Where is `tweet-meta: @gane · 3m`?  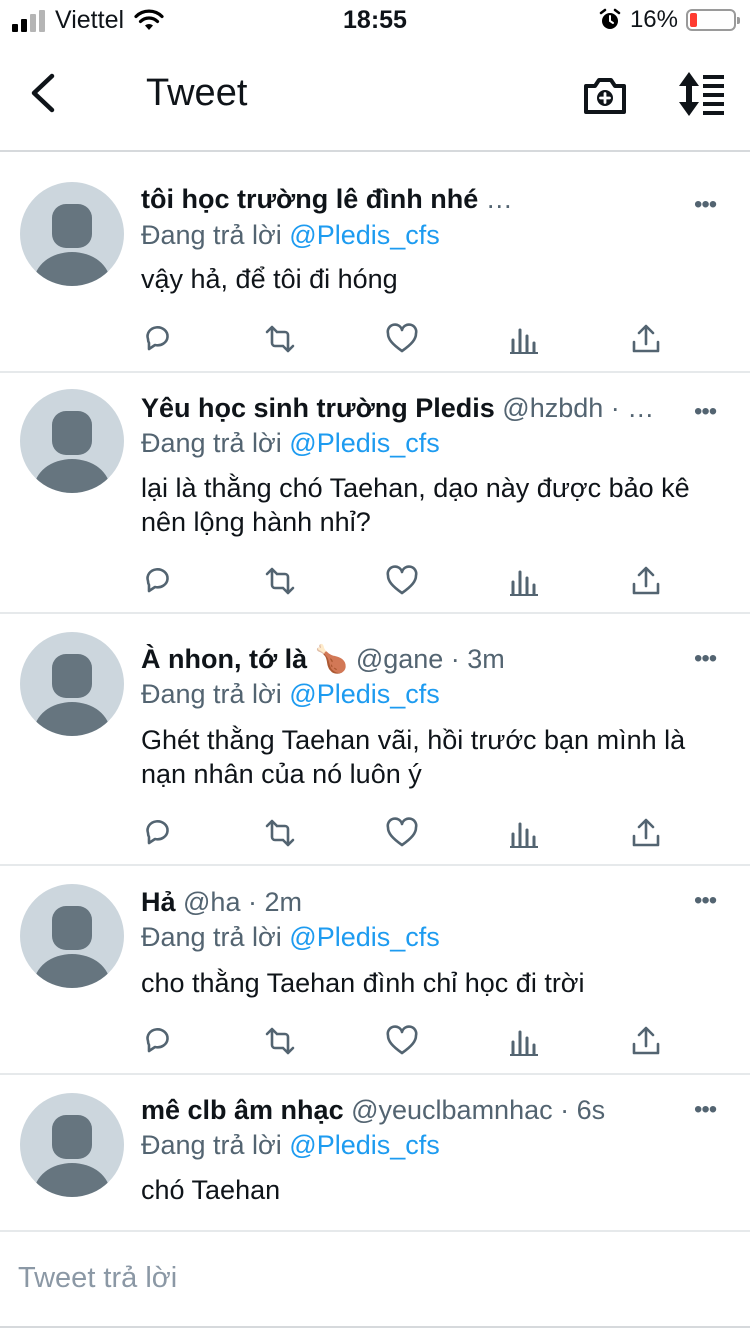
tweet-meta: @gane · 3m is located at coordinates (426, 659).